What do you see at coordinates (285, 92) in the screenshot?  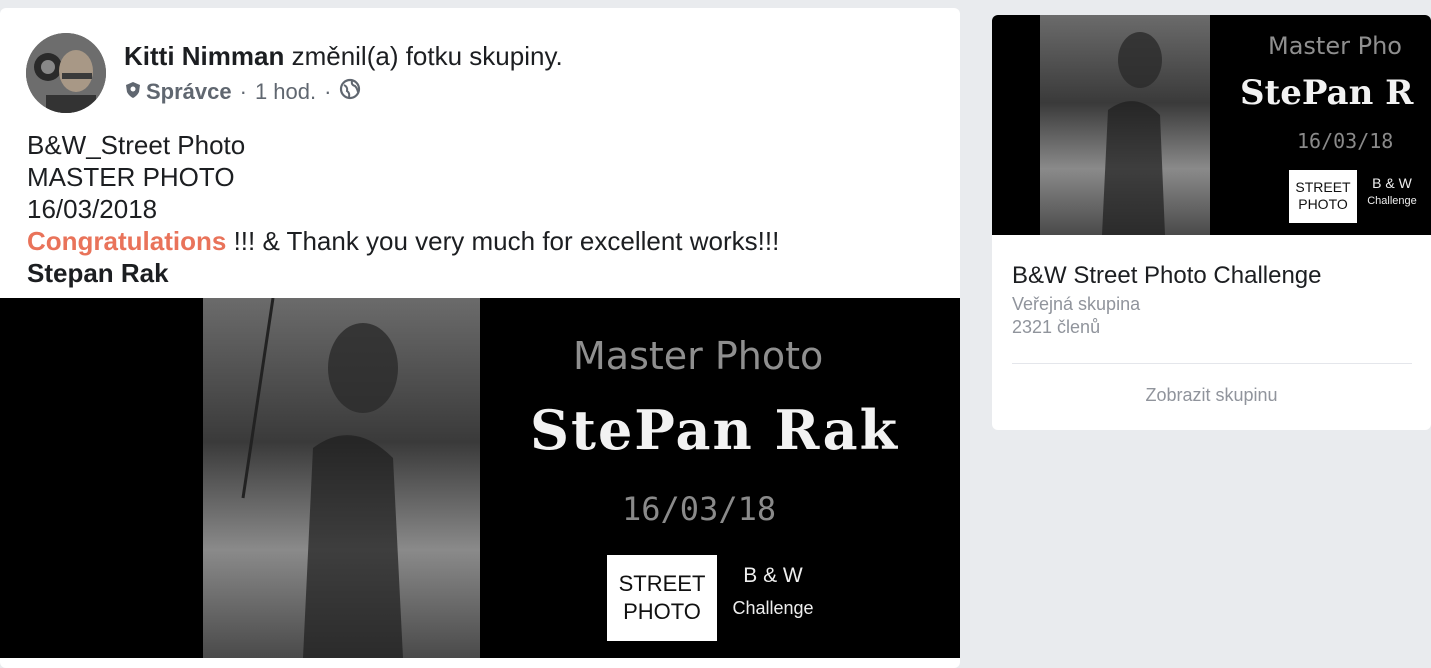 I see `post-time: 1 hod.` at bounding box center [285, 92].